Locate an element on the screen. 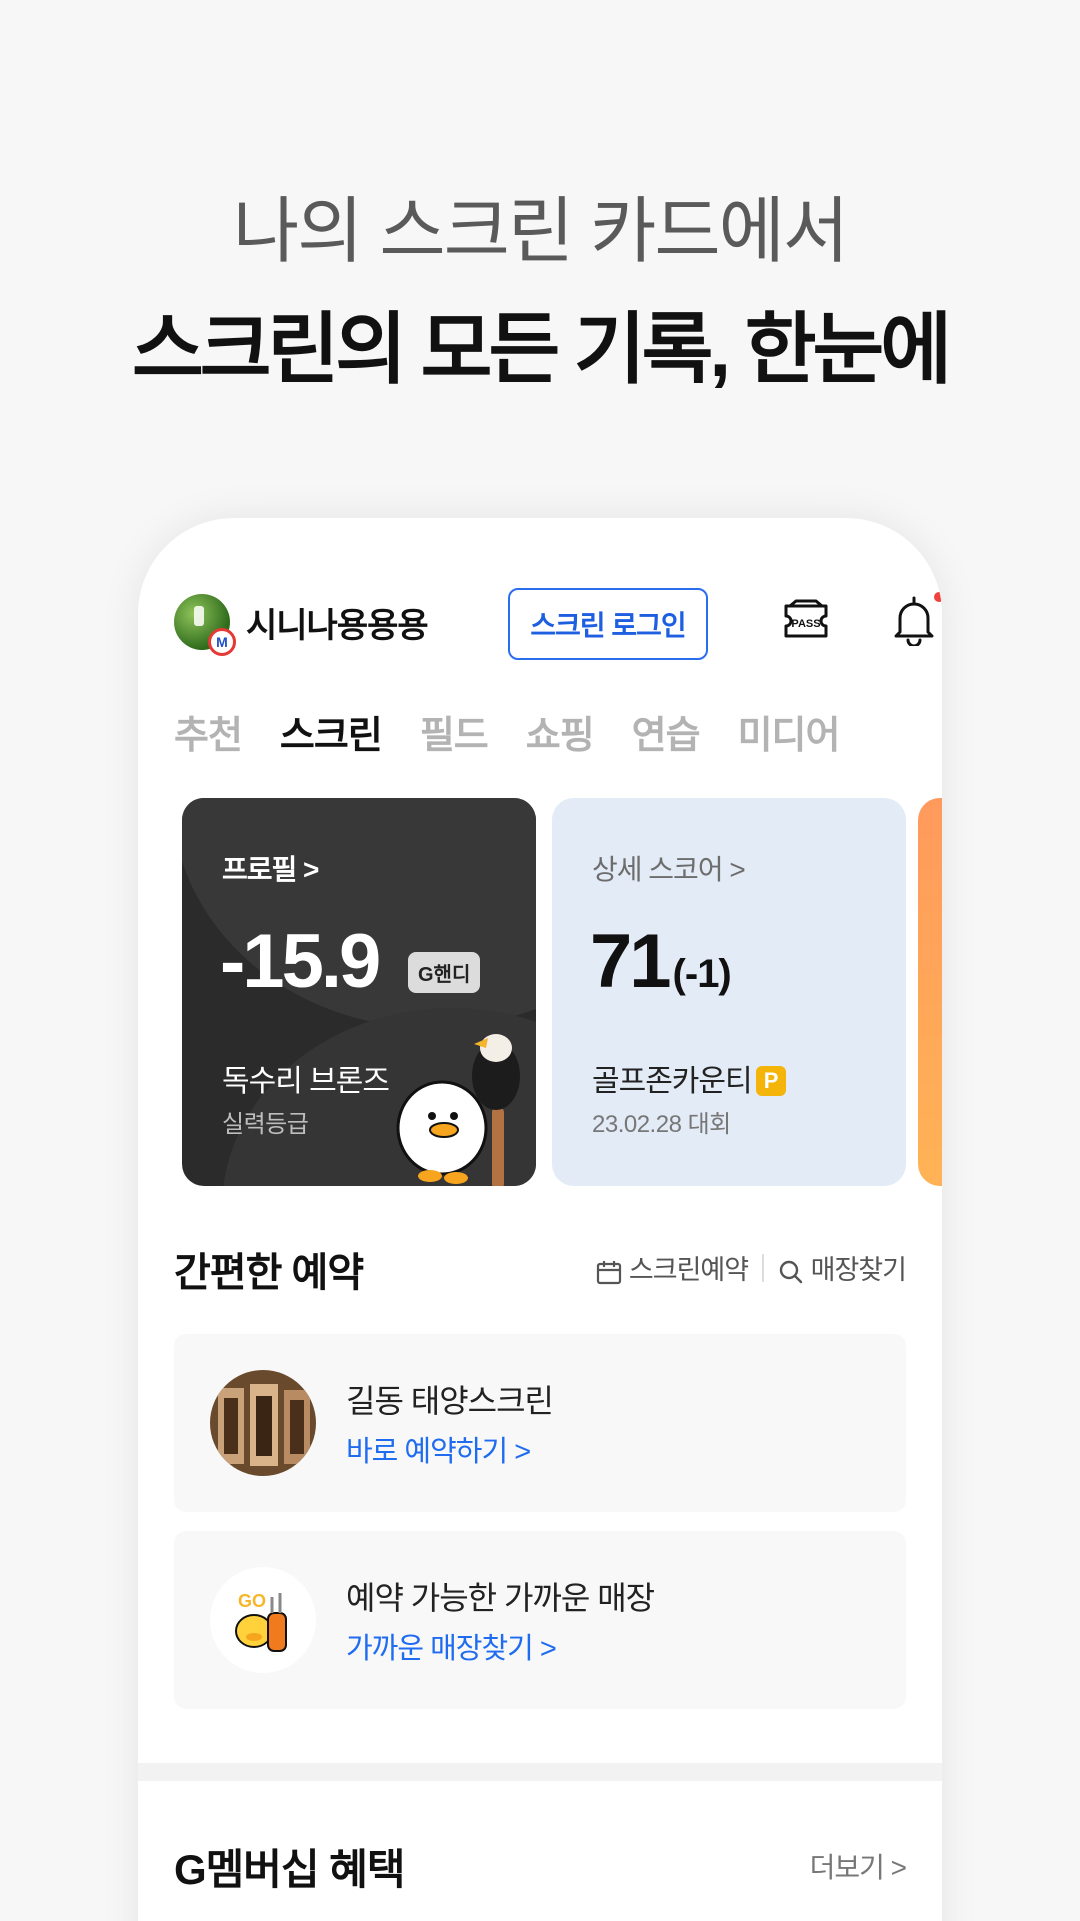  calendar-icon is located at coordinates (609, 1272).